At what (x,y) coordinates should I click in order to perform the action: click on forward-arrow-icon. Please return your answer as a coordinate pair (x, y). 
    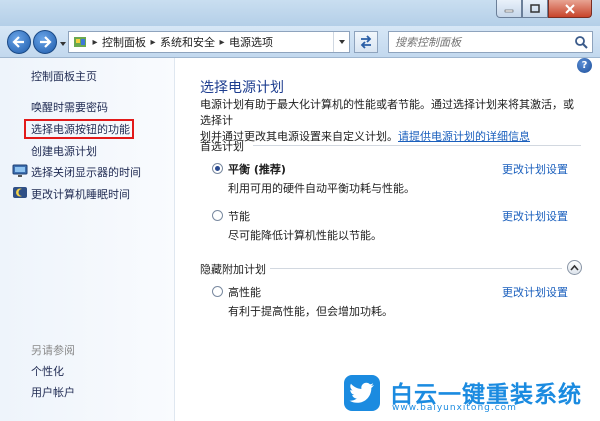
    Looking at the image, I should click on (46, 42).